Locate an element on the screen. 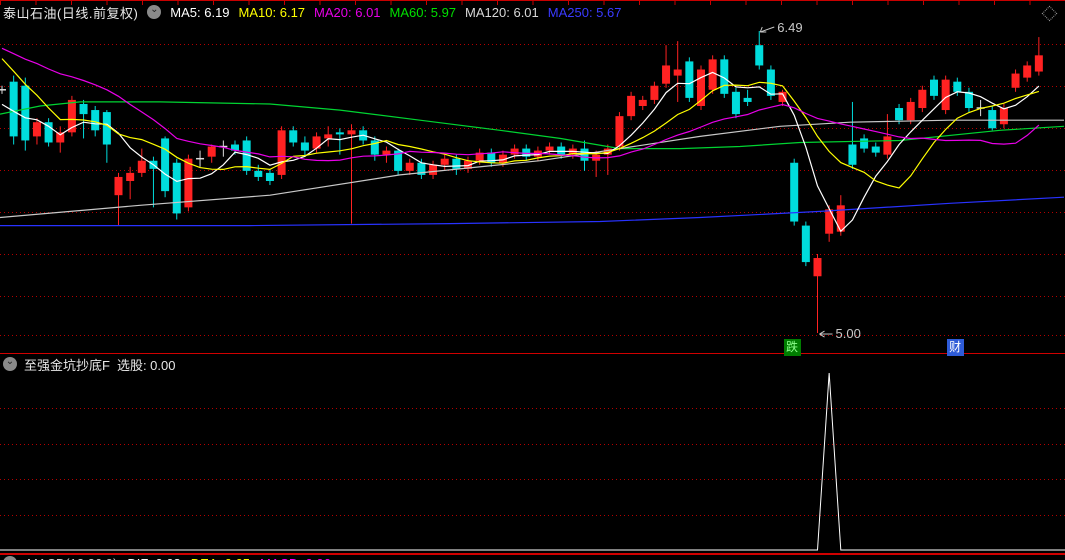  wealth-event-badge: 财 is located at coordinates (955, 347).